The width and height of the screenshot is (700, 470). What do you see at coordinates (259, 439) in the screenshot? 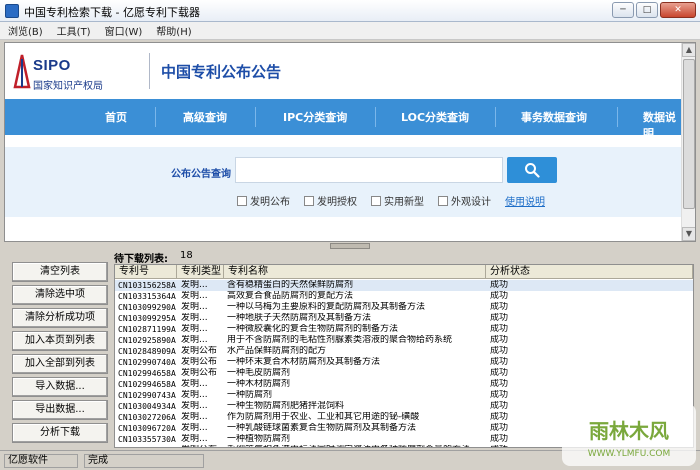
I see `cell-name: 一种植物防腐剂` at bounding box center [259, 439].